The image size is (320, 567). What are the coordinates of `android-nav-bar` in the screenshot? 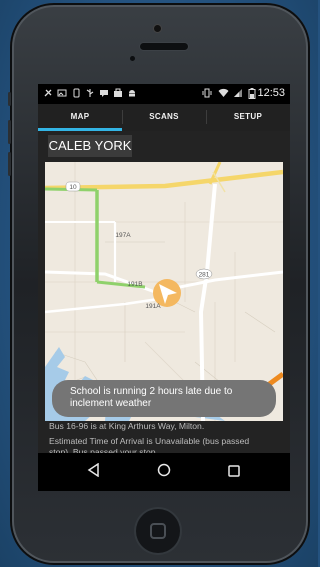 It's located at (164, 472).